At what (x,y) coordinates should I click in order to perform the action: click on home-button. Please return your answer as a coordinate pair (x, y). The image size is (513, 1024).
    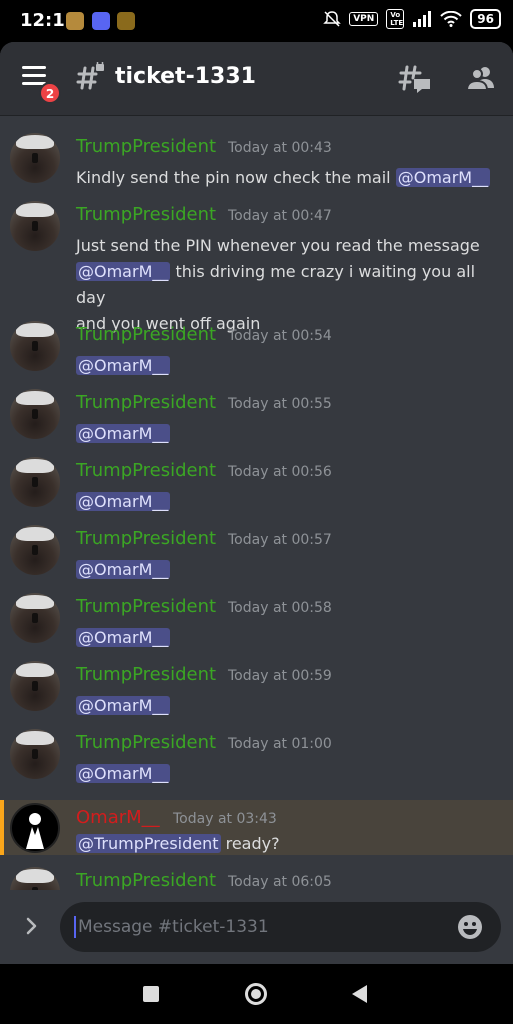
    Looking at the image, I should click on (256, 994).